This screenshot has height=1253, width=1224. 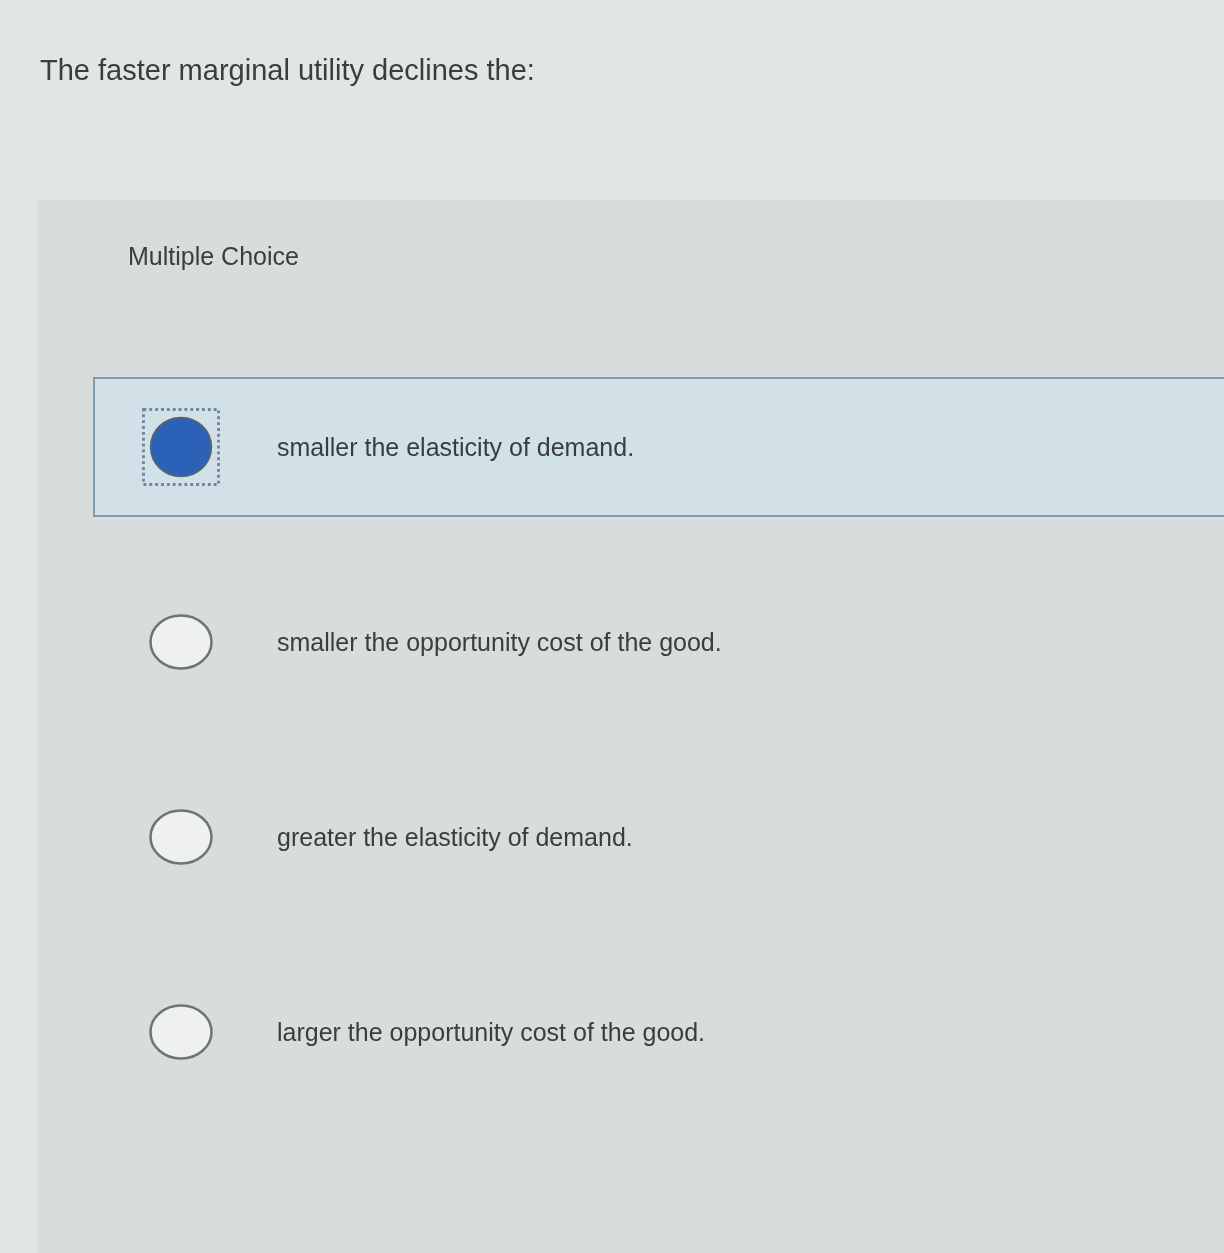 I want to click on selected-radio-icon, so click(x=181, y=447).